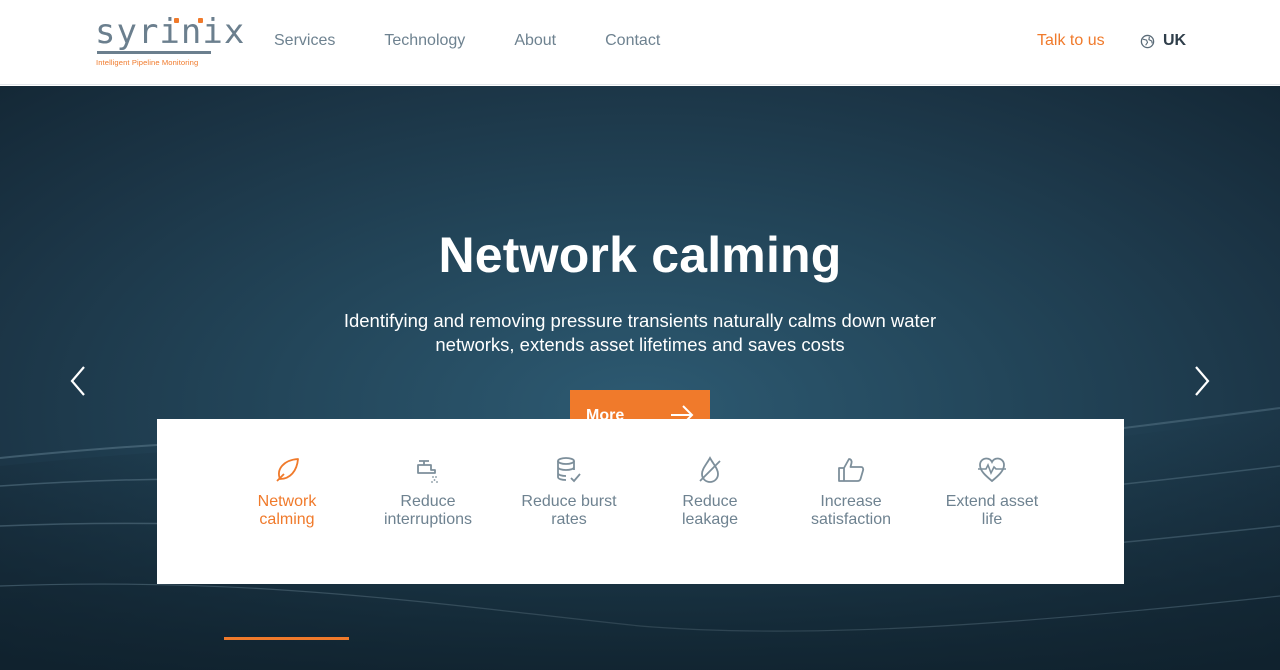 The height and width of the screenshot is (670, 1280). I want to click on no-drop-icon, so click(710, 469).